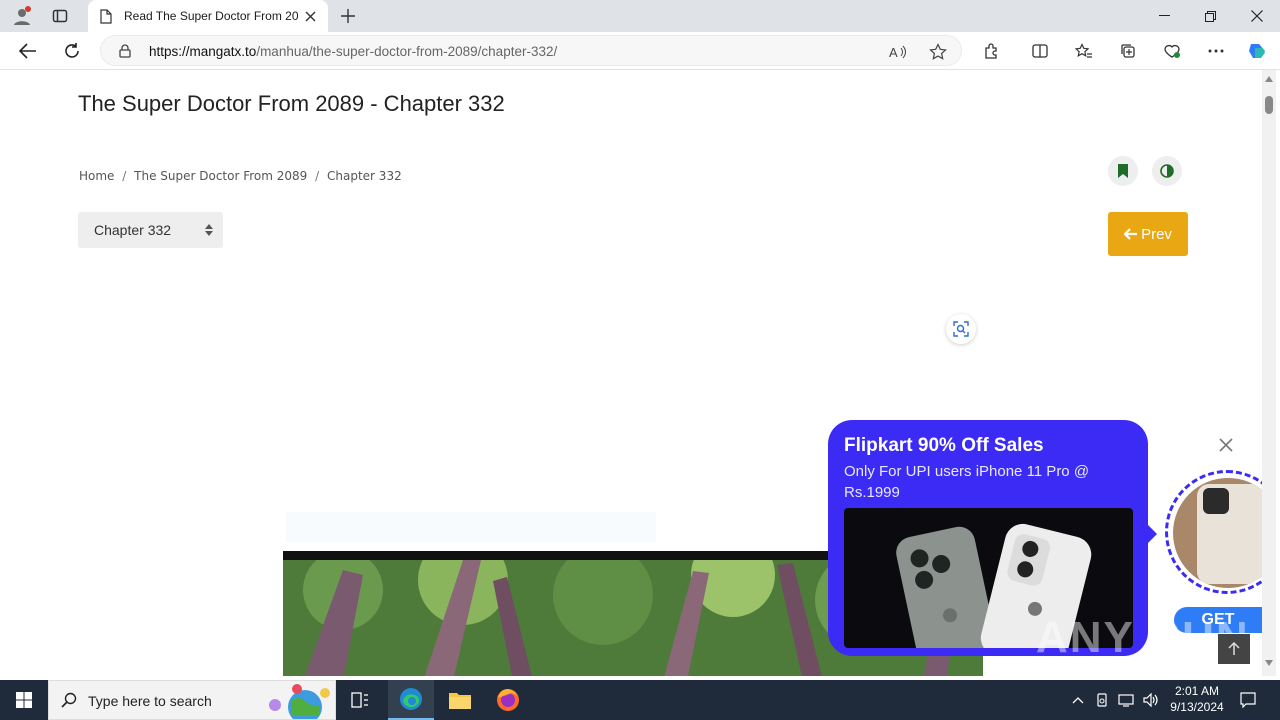 The height and width of the screenshot is (720, 1280). I want to click on taskbar-search: Type here to search, so click(192, 700).